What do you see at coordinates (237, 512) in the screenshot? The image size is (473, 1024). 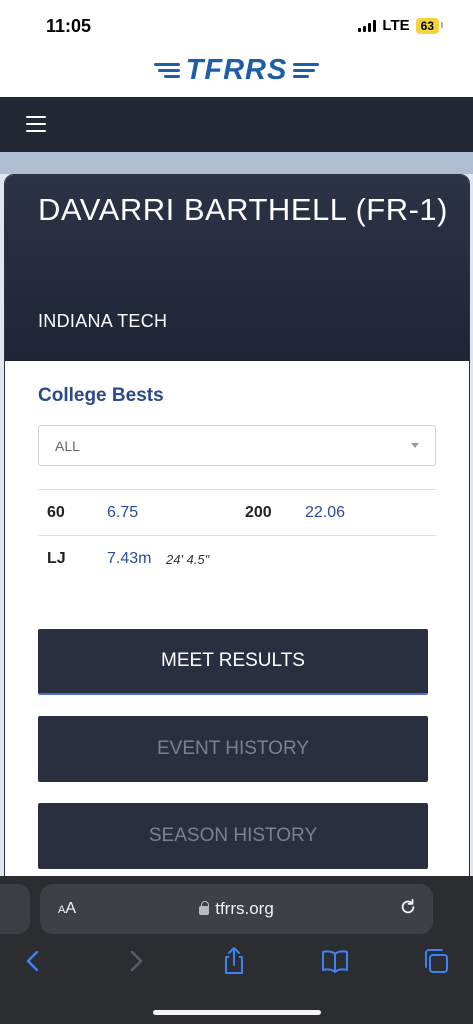 I see `table-row: 60 6.75 200 22.06` at bounding box center [237, 512].